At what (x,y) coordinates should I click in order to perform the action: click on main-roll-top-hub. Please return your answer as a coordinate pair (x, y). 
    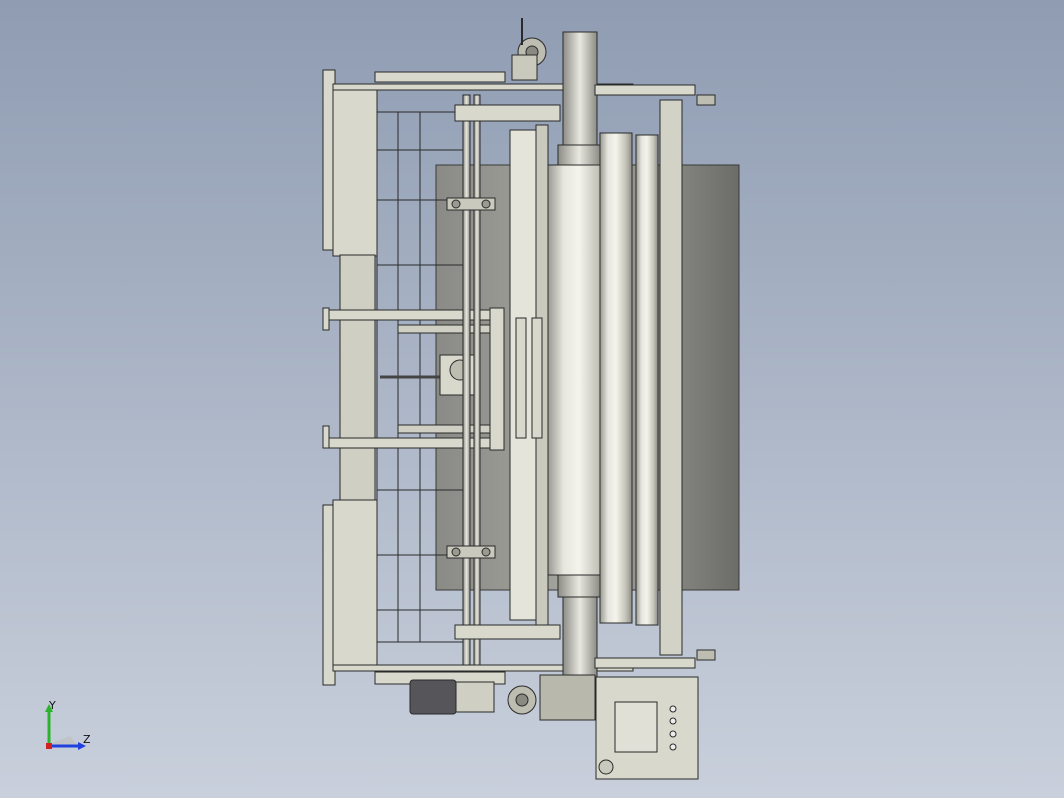
    Looking at the image, I should click on (579, 155).